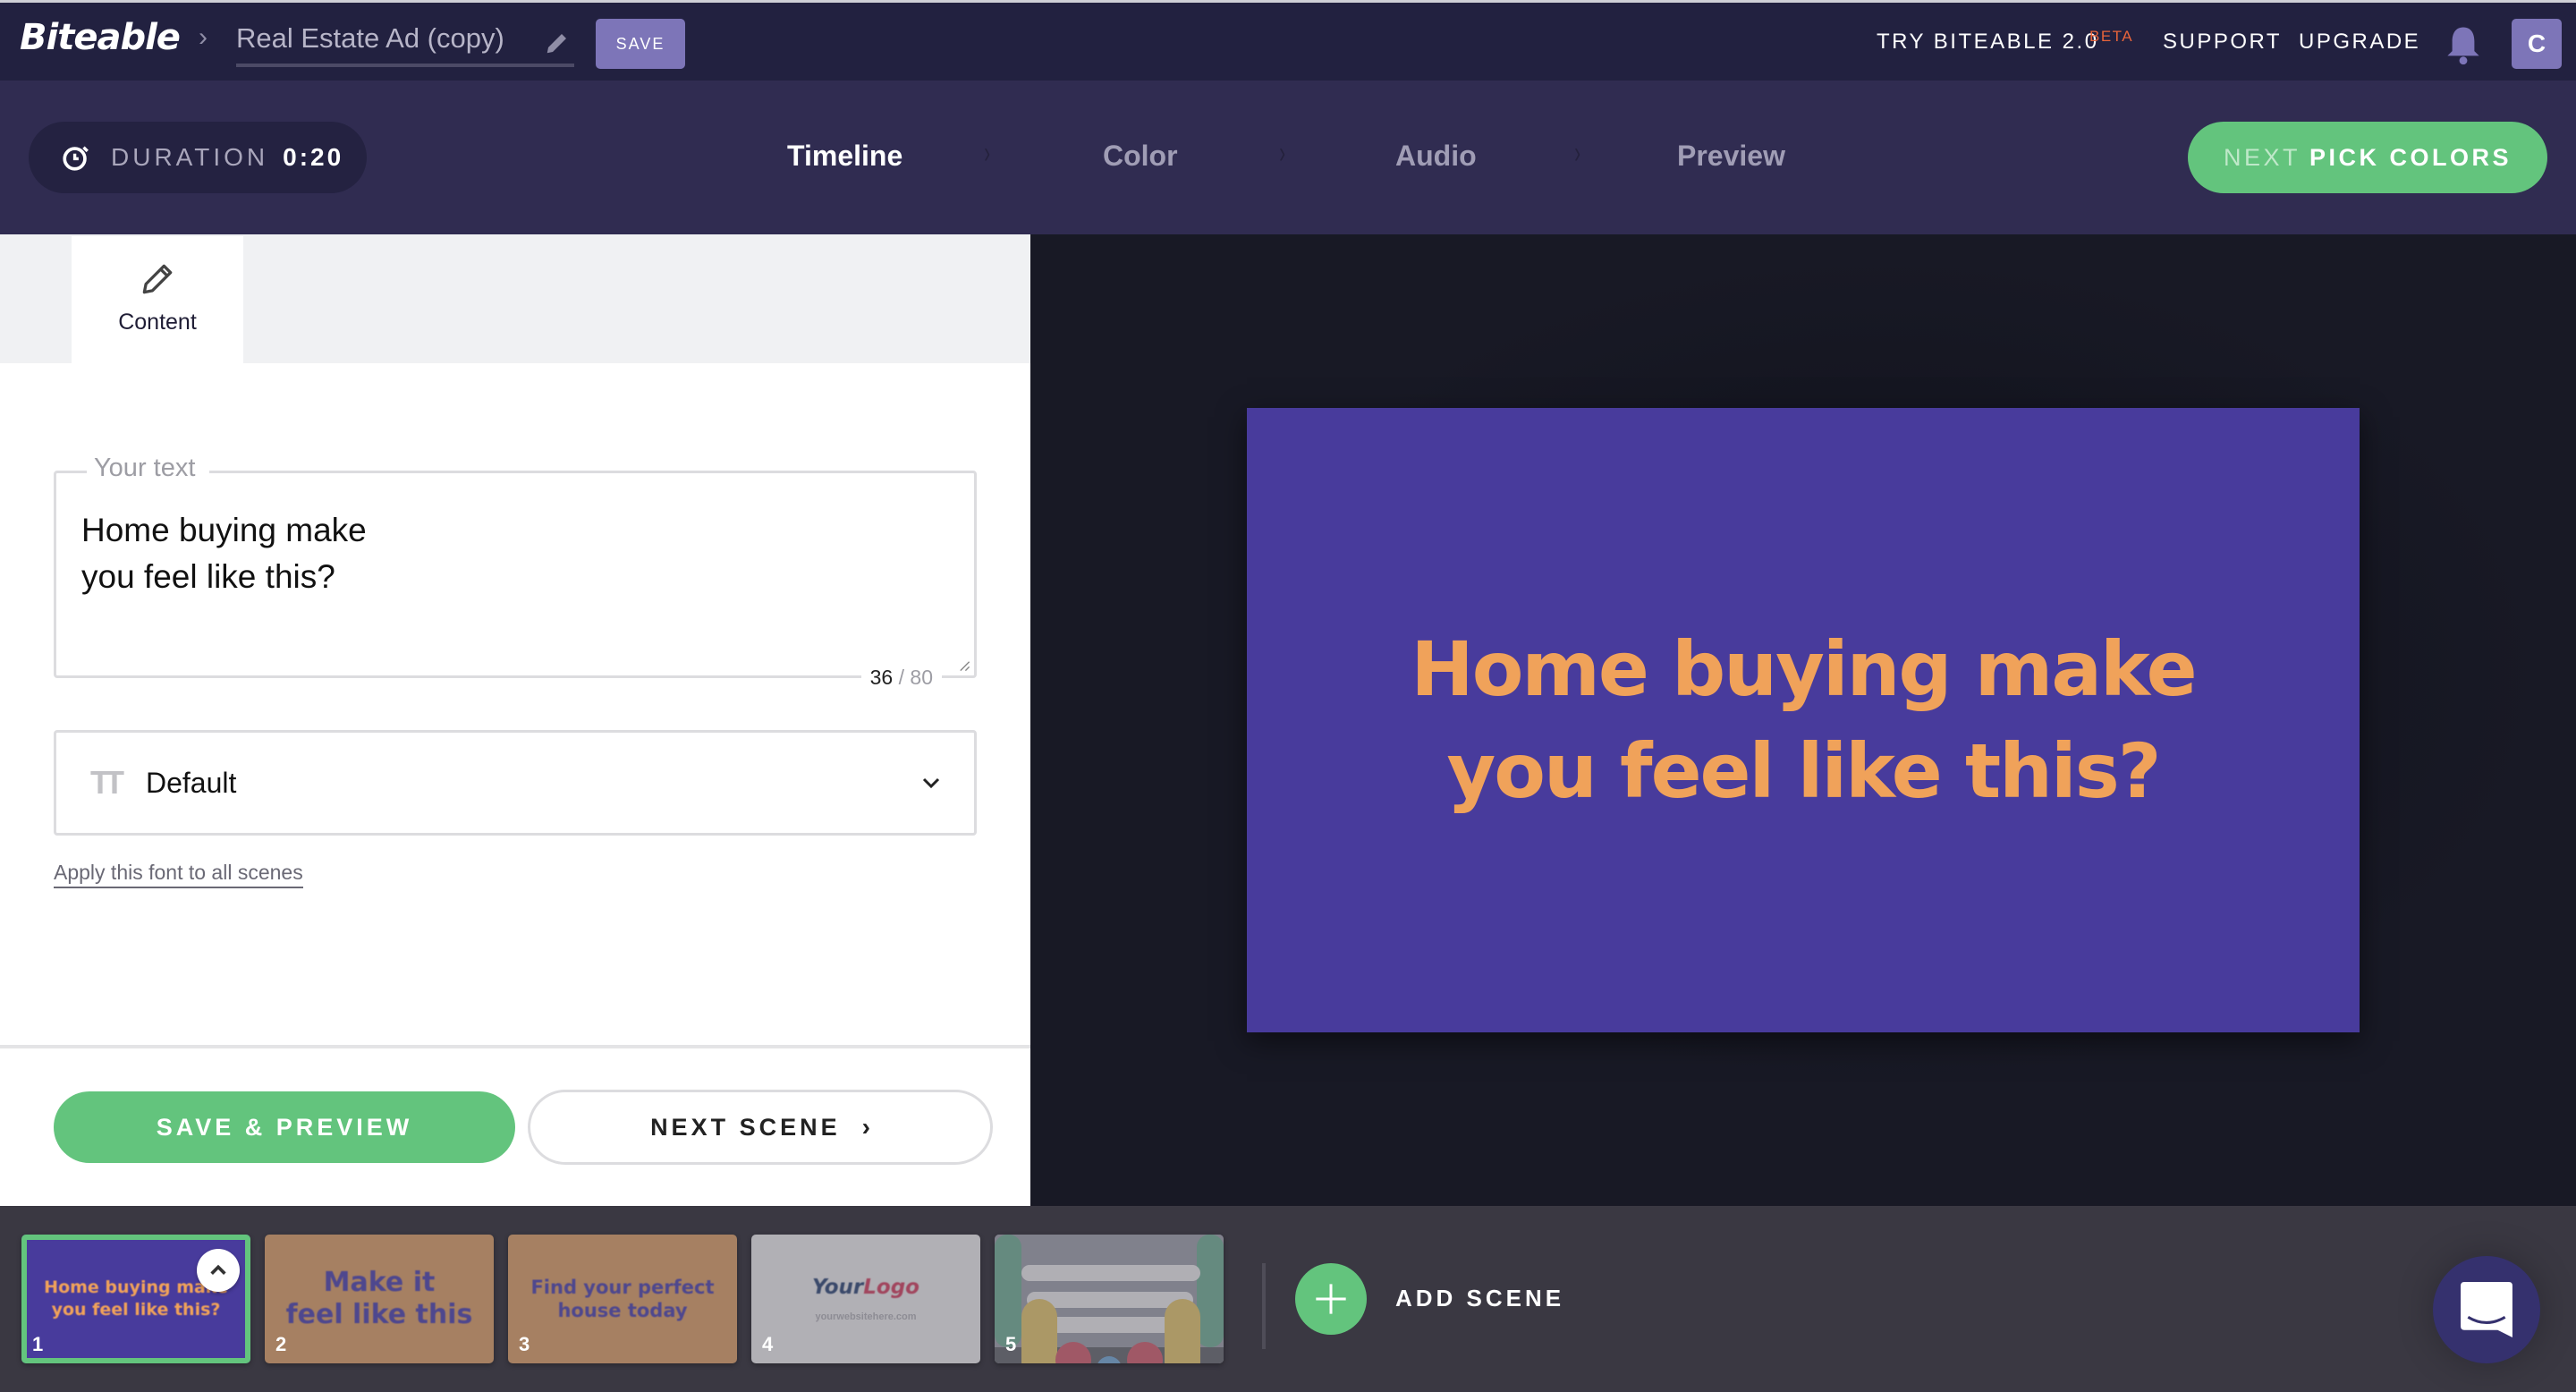  I want to click on filmstrip-divider, so click(1264, 1306).